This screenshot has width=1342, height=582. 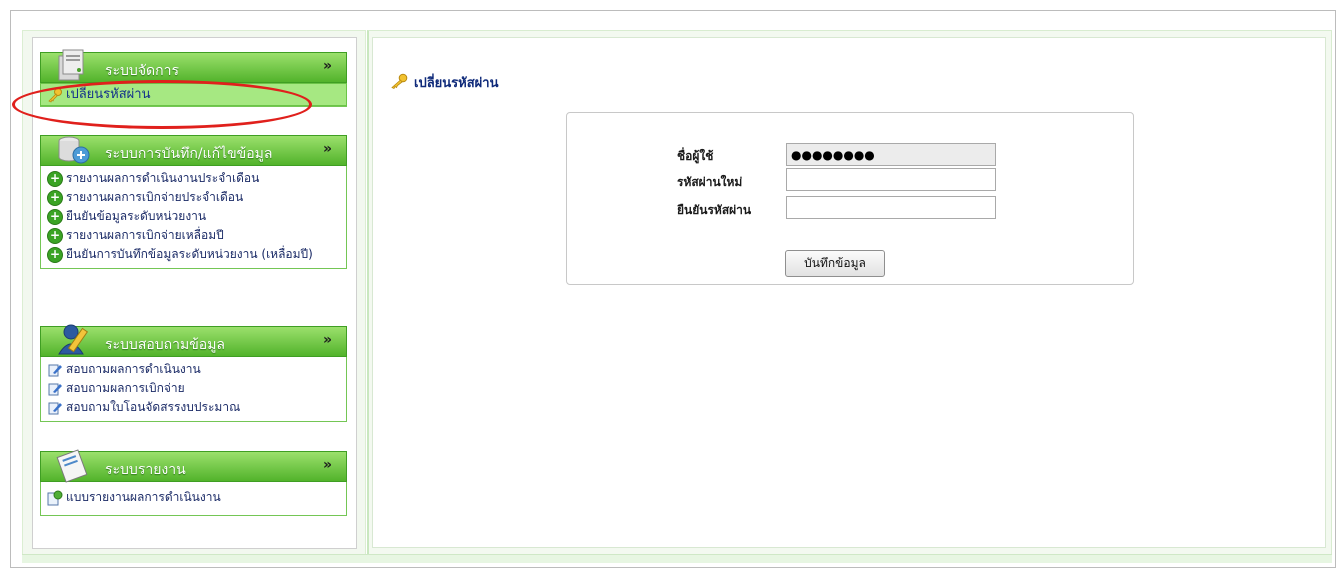 I want to click on panel-management: ระบบจัดการ » เปลี่ยนรหัสผ่าน, so click(x=193, y=78).